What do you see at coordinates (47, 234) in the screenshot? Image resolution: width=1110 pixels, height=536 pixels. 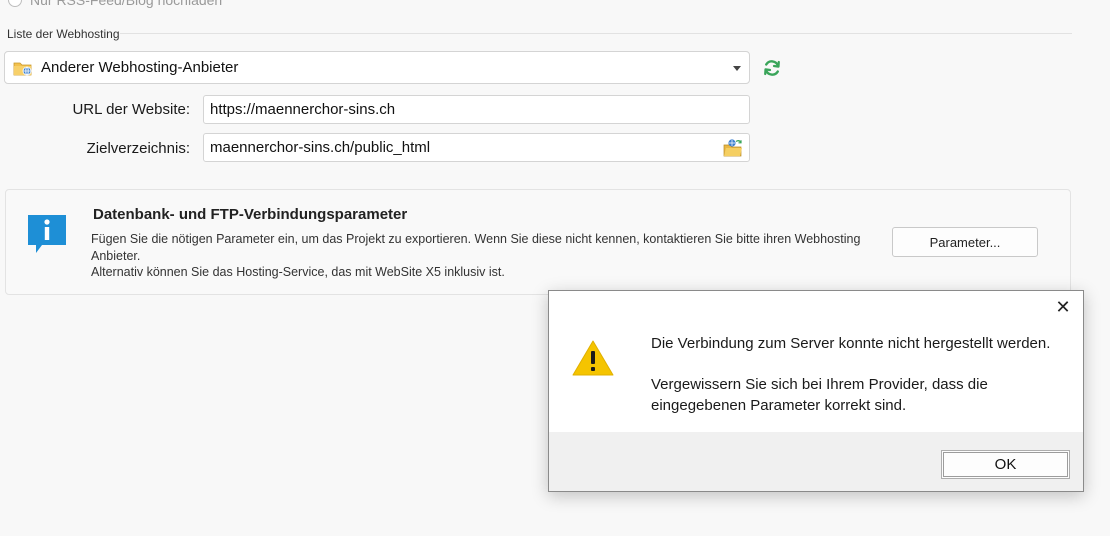 I see `info-icon` at bounding box center [47, 234].